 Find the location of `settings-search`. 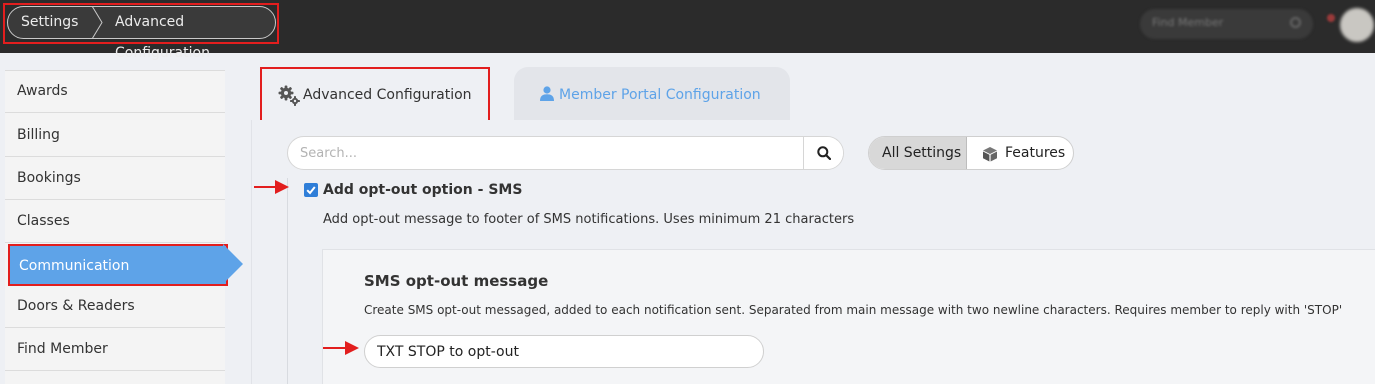

settings-search is located at coordinates (565, 153).